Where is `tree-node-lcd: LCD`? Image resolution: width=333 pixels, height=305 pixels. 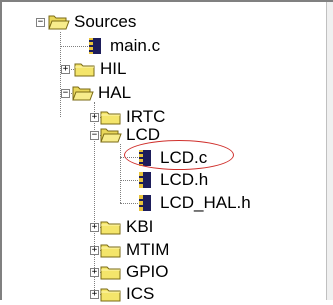
tree-node-lcd: LCD is located at coordinates (131, 135).